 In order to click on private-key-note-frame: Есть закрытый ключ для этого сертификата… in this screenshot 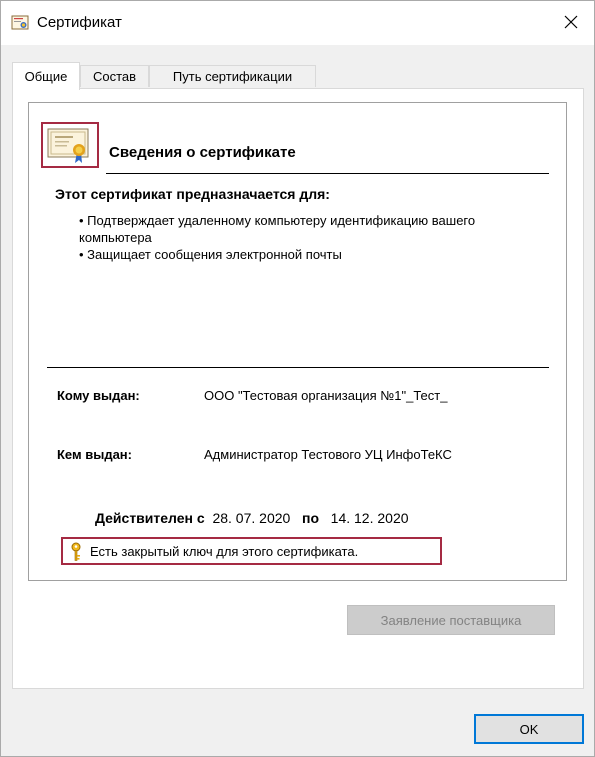, I will do `click(251, 551)`.